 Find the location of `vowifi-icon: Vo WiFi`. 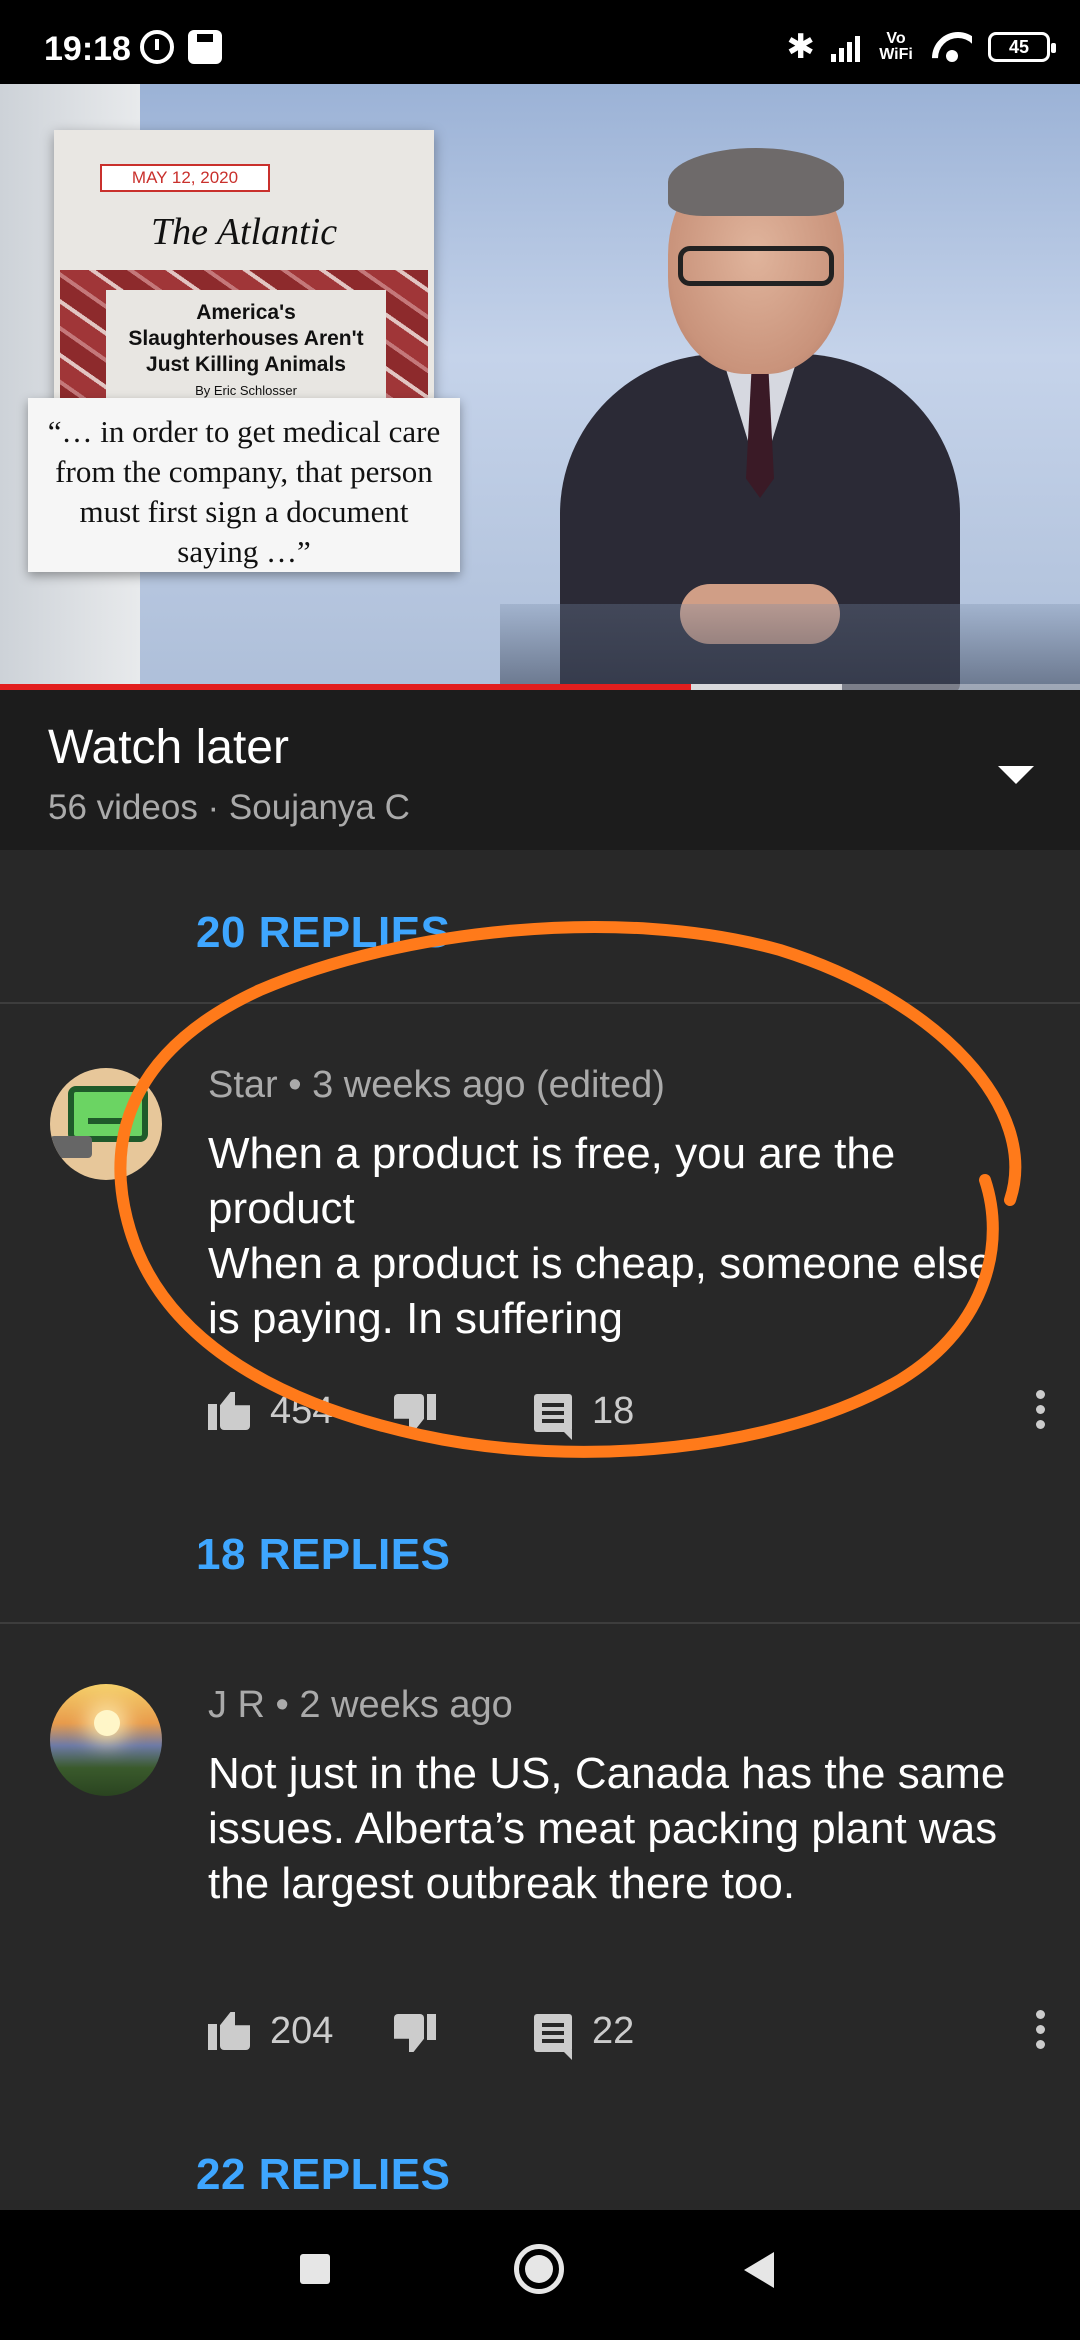

vowifi-icon: Vo WiFi is located at coordinates (896, 46).